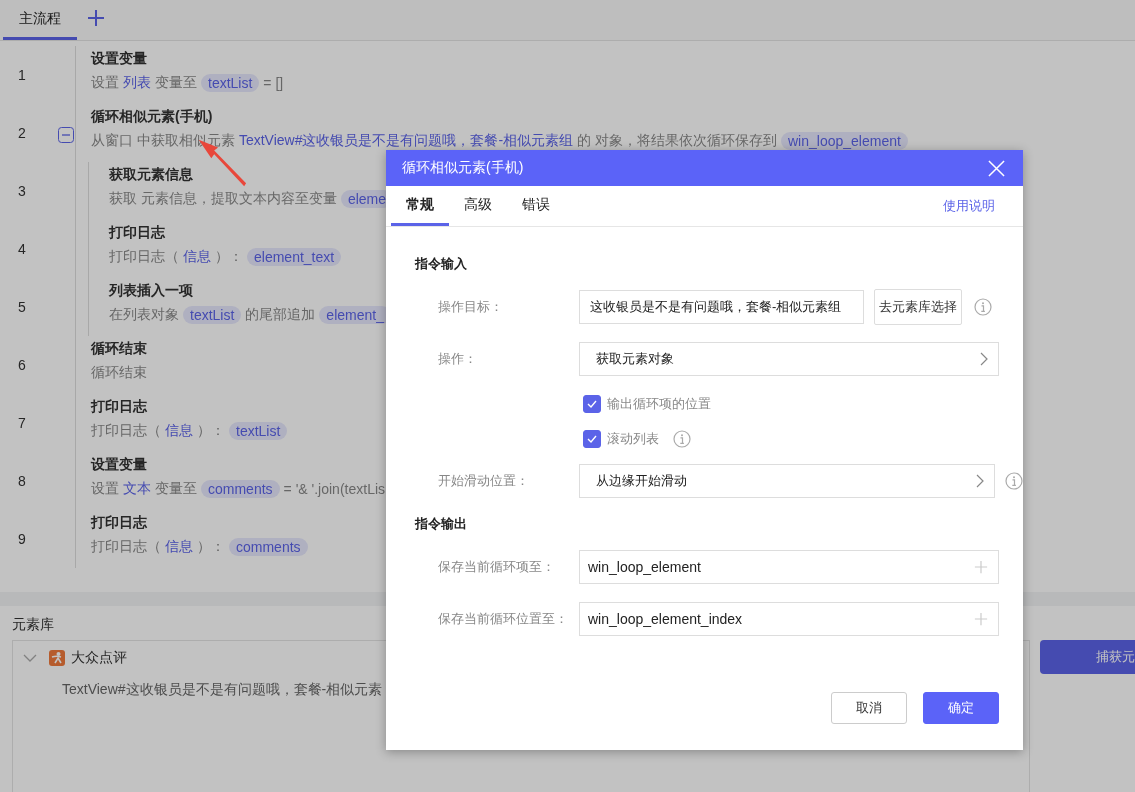 The height and width of the screenshot is (792, 1135). I want to click on step-title: 循环结束, so click(119, 349).